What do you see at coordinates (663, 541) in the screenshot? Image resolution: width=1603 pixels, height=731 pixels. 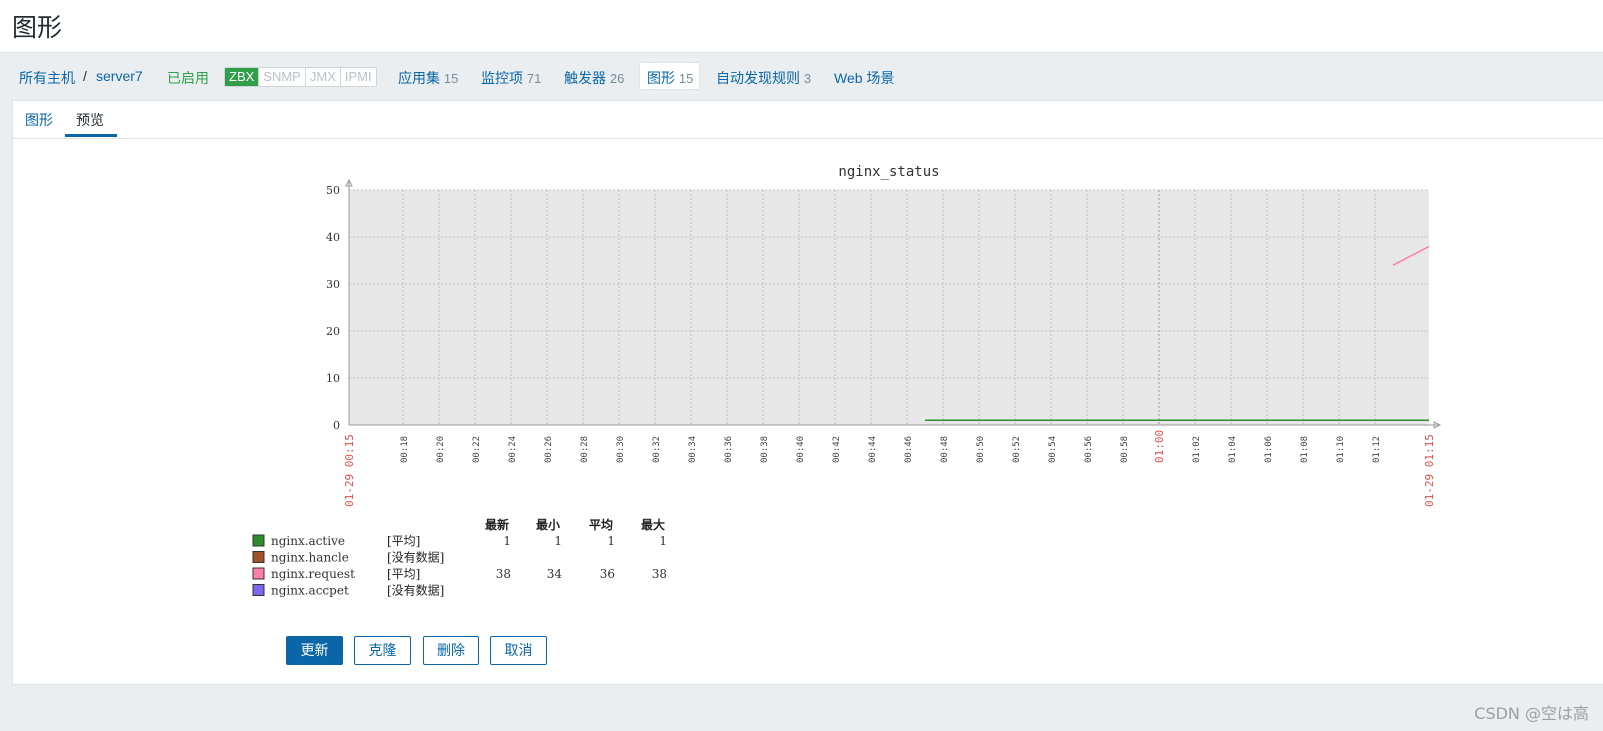 I see `legend-value-max: 1` at bounding box center [663, 541].